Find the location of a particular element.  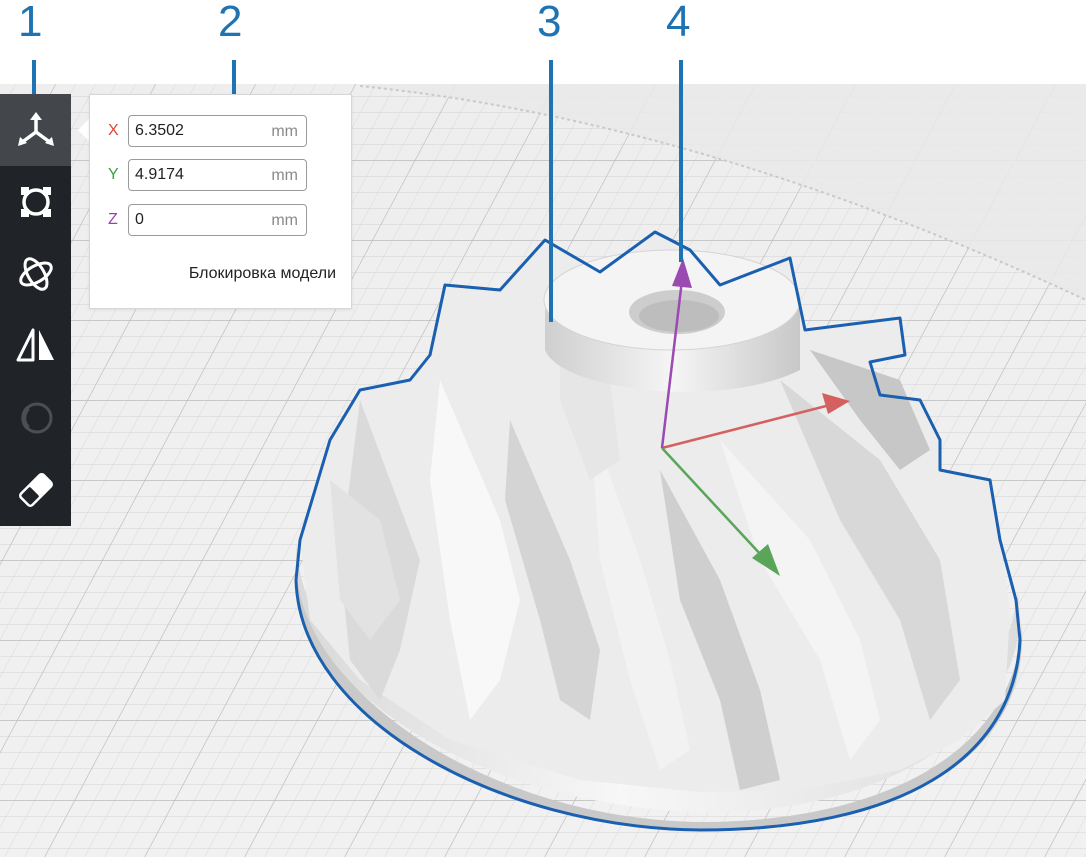

per-model-settings-icon is located at coordinates (36, 418).